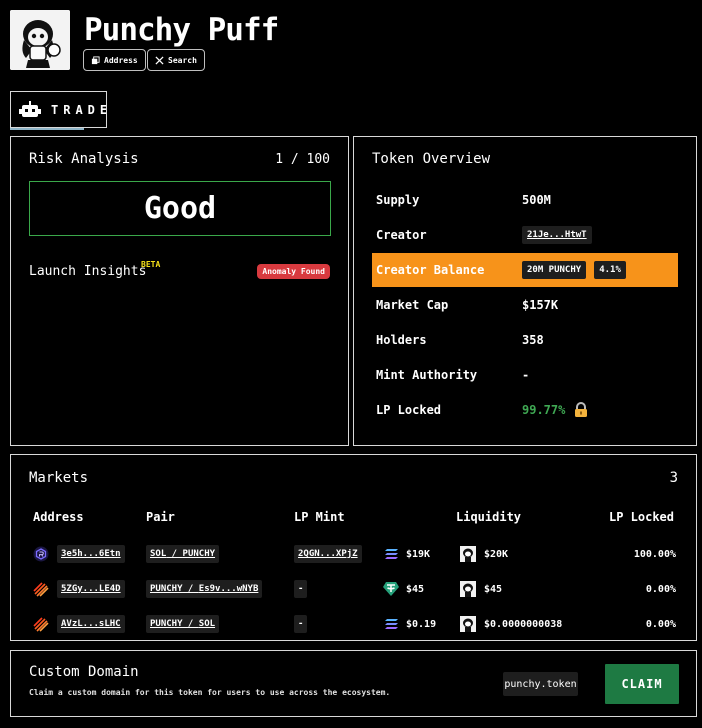 Image resolution: width=702 pixels, height=728 pixels. What do you see at coordinates (302, 159) in the screenshot?
I see `risk-score: 1 / 100` at bounding box center [302, 159].